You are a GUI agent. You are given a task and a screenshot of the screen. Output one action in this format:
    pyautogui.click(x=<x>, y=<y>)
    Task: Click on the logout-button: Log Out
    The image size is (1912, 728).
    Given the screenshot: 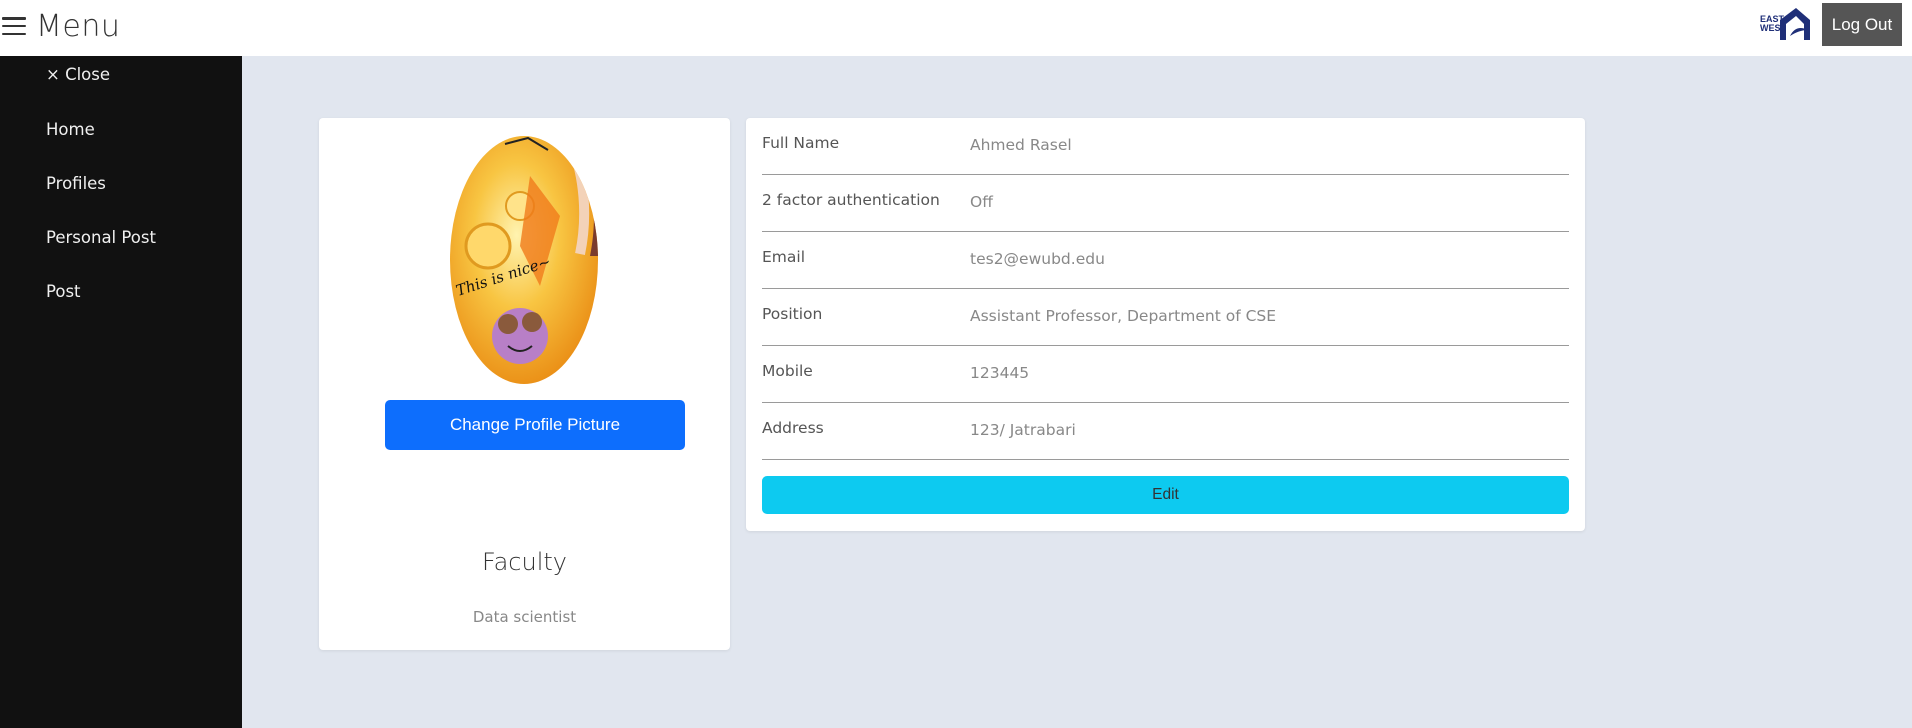 What is the action you would take?
    pyautogui.click(x=1862, y=24)
    